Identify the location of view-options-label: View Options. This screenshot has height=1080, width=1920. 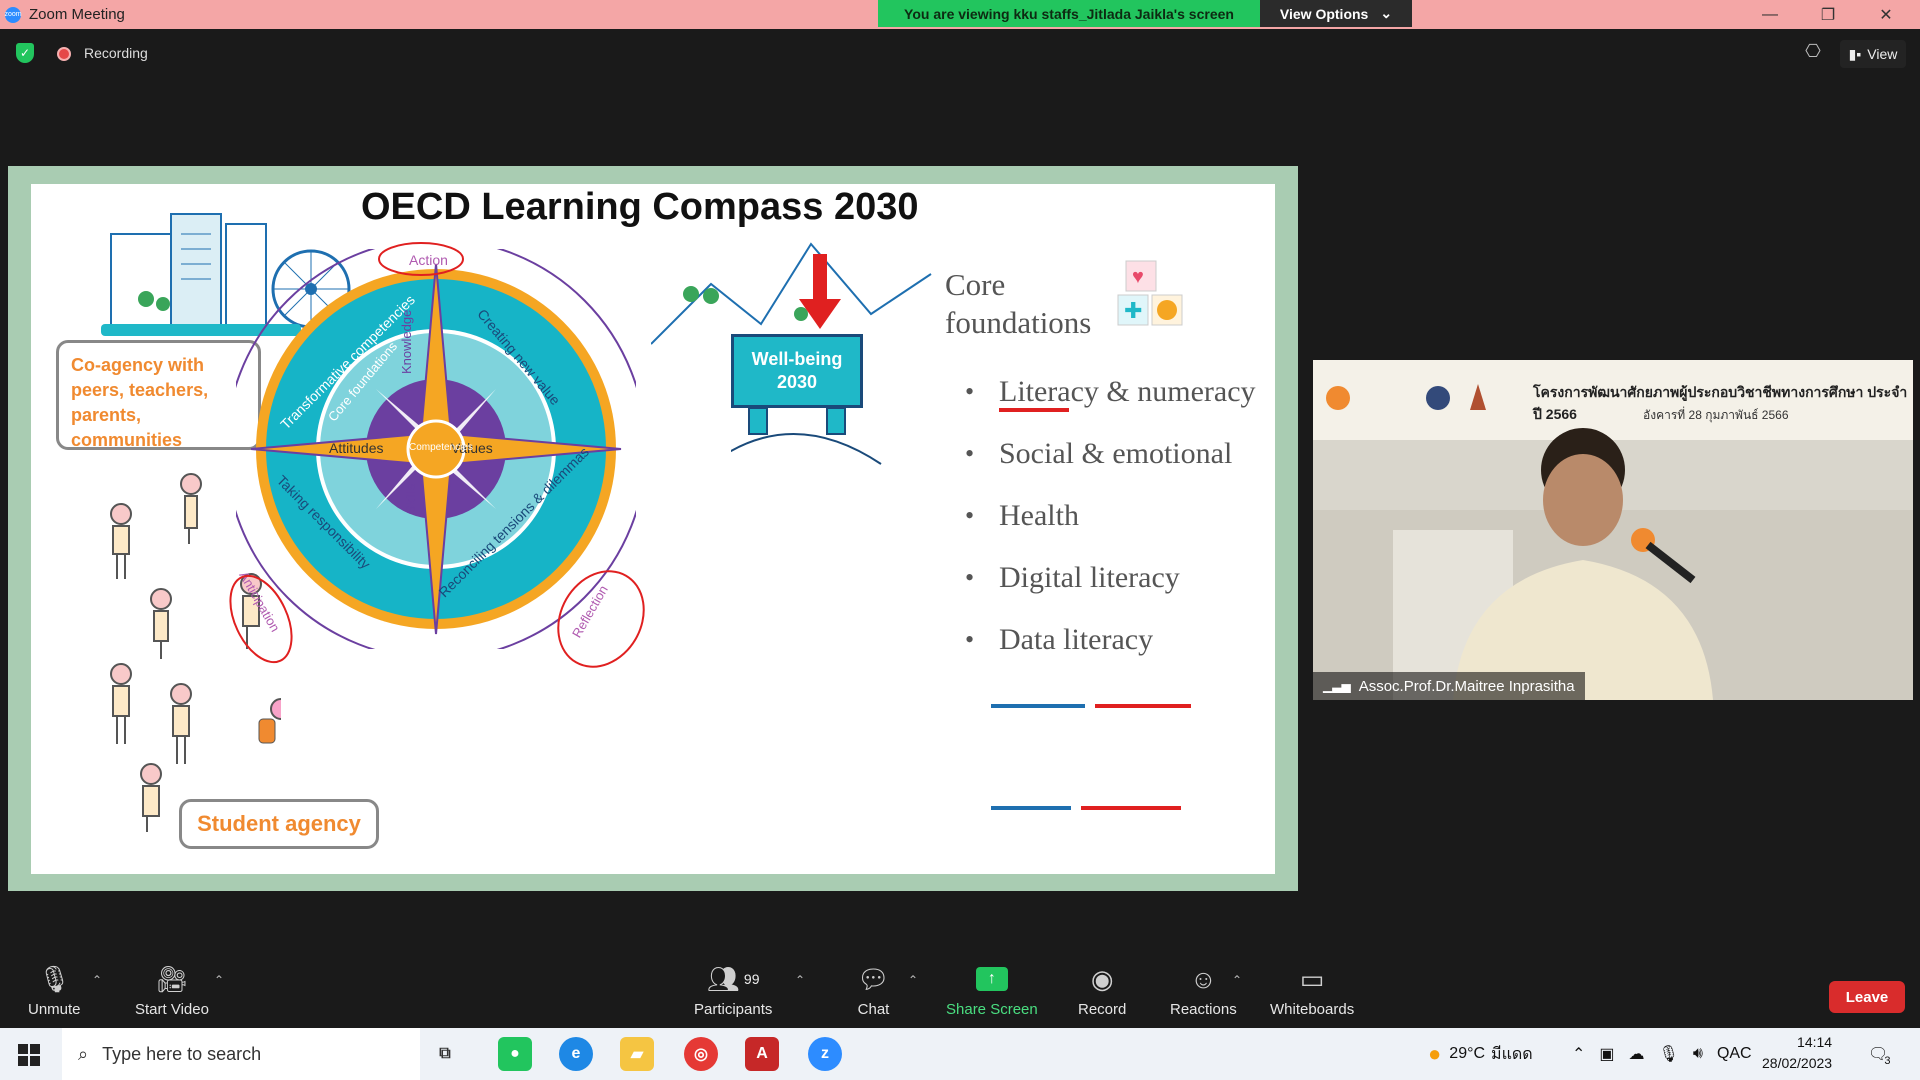
(1324, 13).